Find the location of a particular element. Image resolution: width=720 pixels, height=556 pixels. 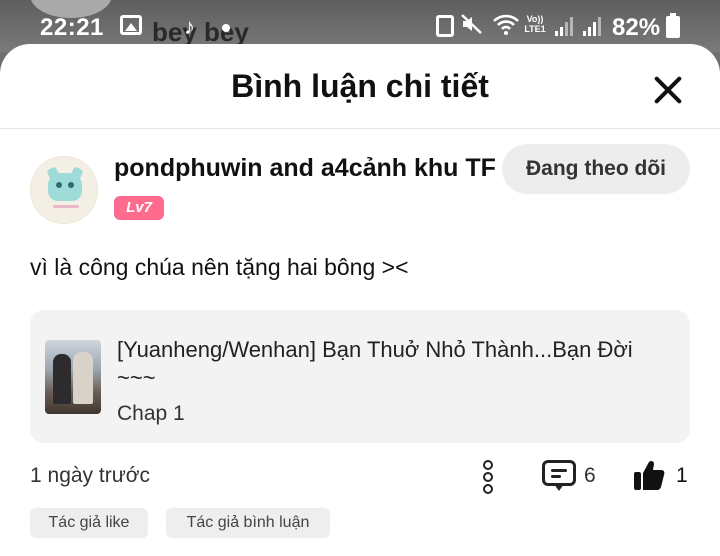

volte-label: Vo)) LTE1 is located at coordinates (535, 24).